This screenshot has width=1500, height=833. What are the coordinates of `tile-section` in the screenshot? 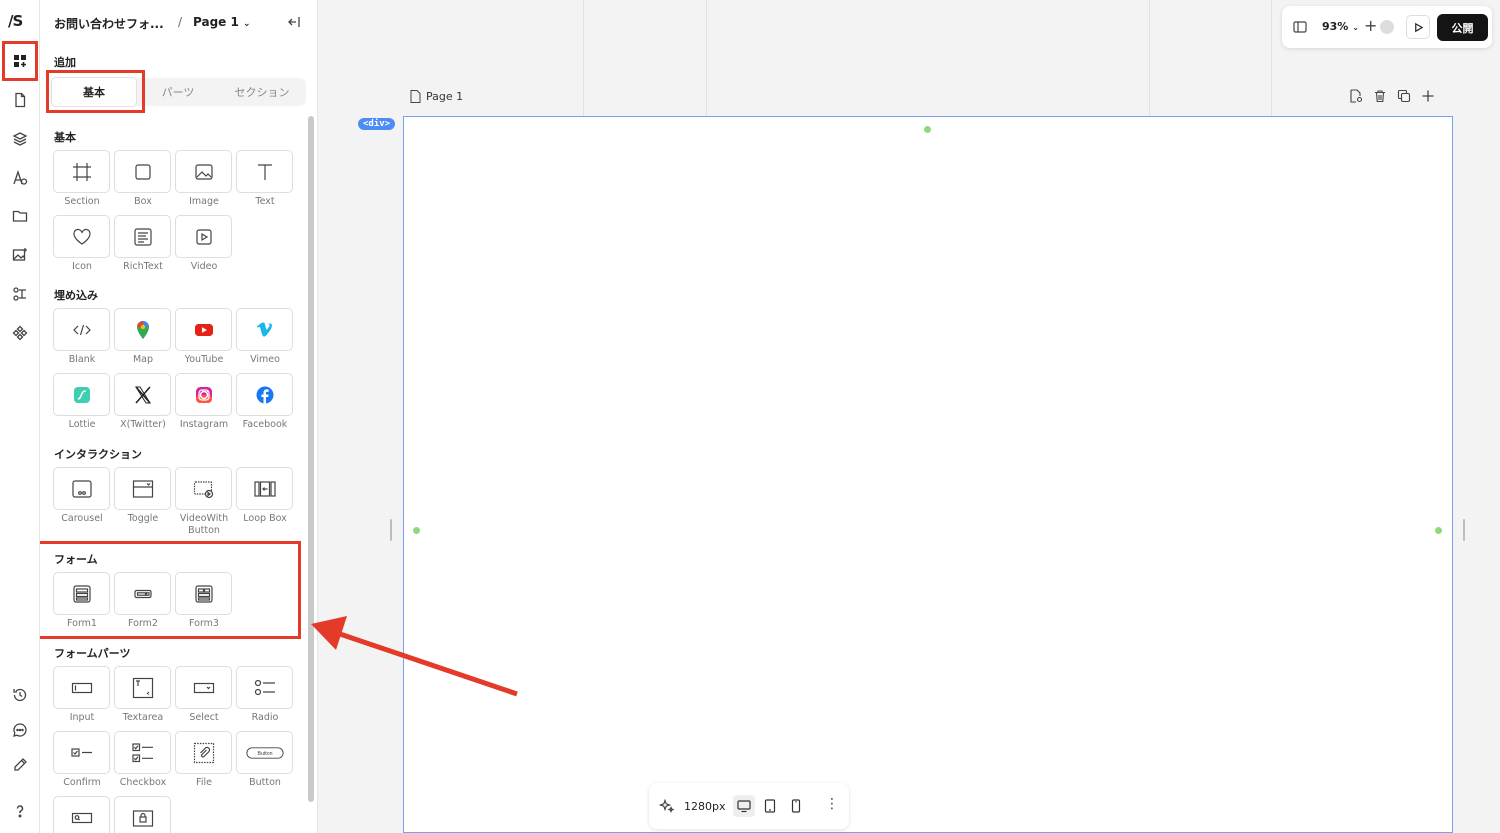 It's located at (81, 171).